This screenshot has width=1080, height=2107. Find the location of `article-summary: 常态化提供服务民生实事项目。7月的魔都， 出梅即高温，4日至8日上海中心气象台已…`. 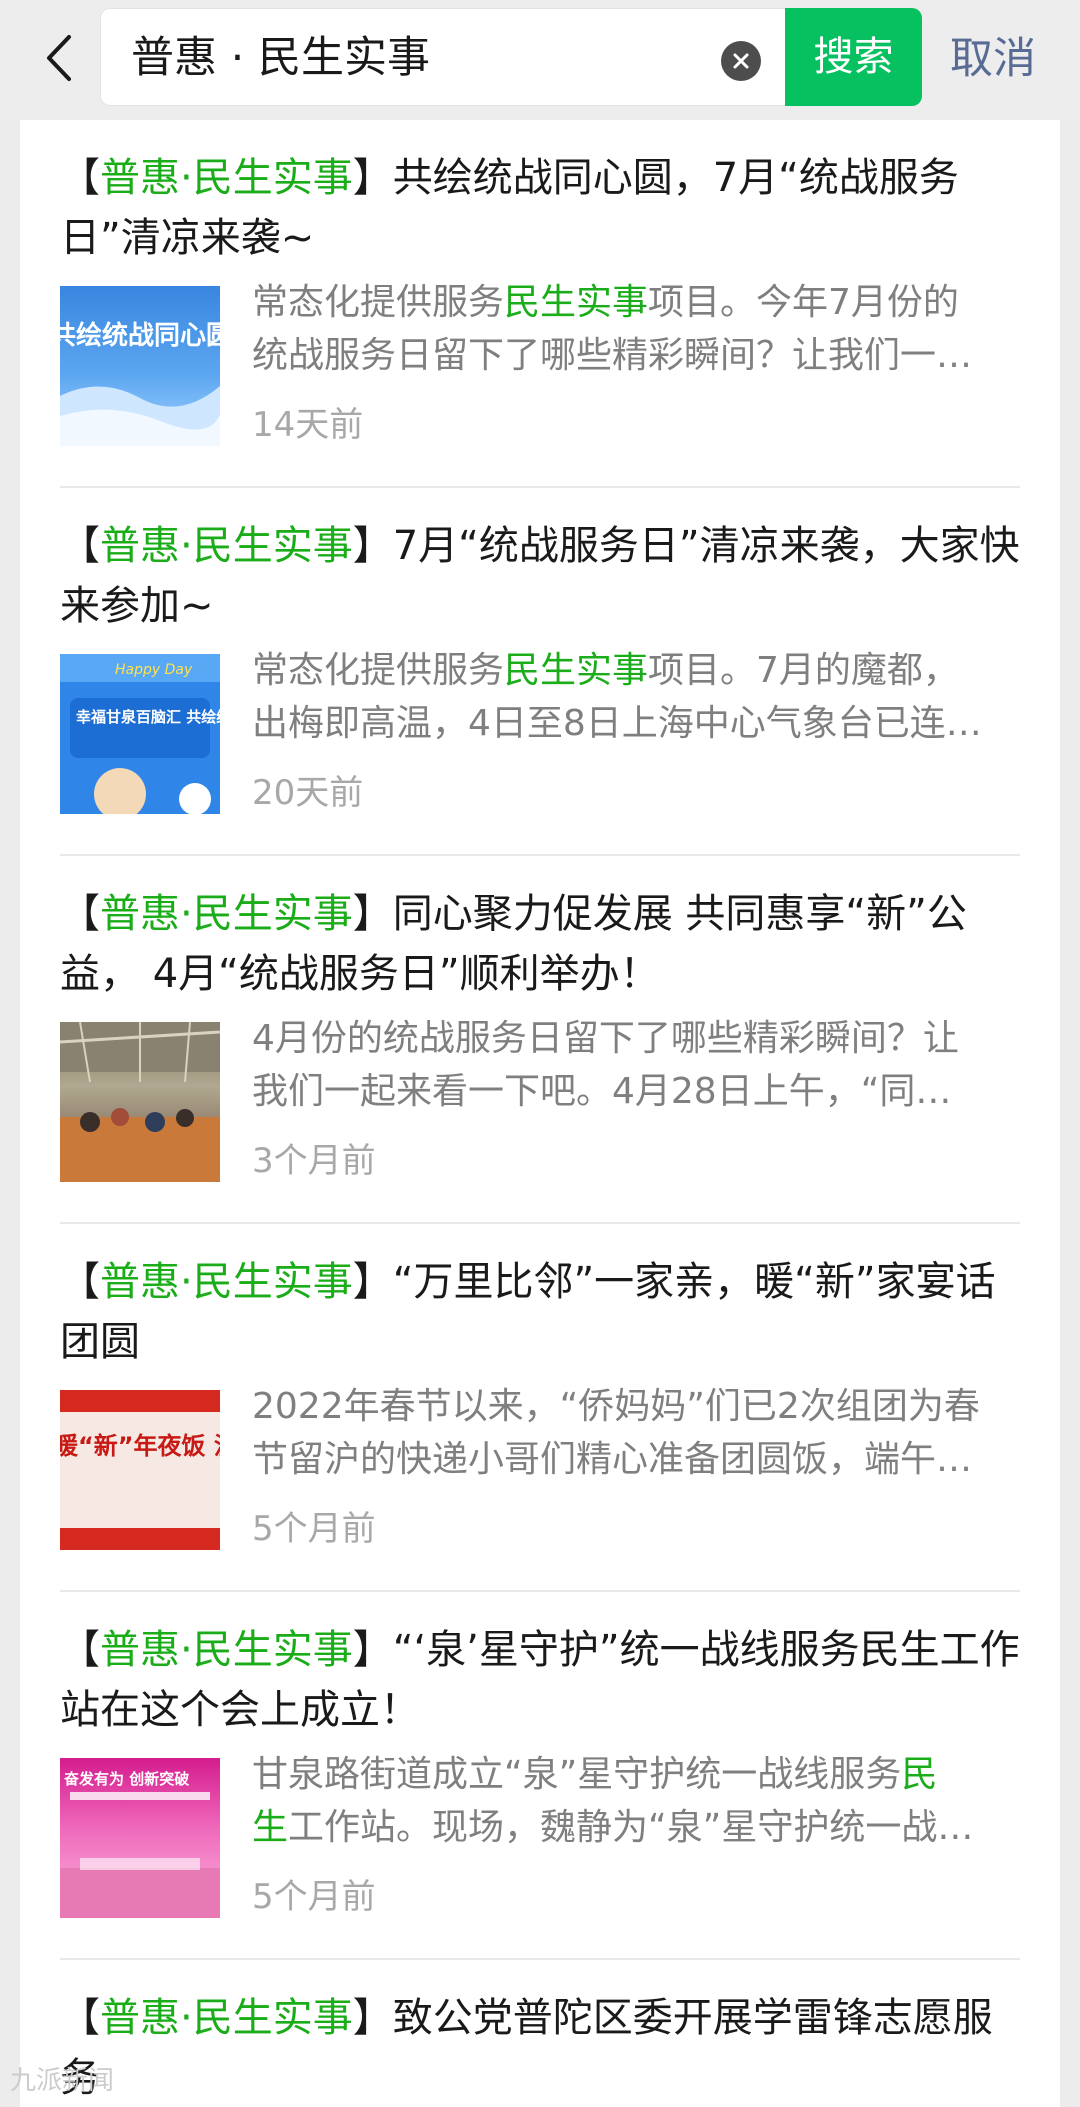

article-summary: 常态化提供服务民生实事项目。7月的魔都， 出梅即高温，4日至8日上海中心气象台已… is located at coordinates (617, 697).